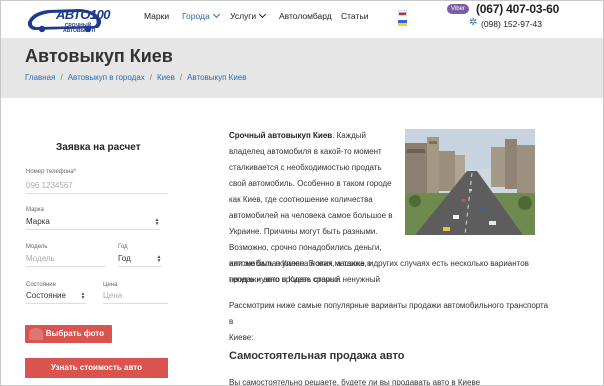  Describe the element at coordinates (46, 295) in the screenshot. I see `condition-select-value: Состояние` at that location.